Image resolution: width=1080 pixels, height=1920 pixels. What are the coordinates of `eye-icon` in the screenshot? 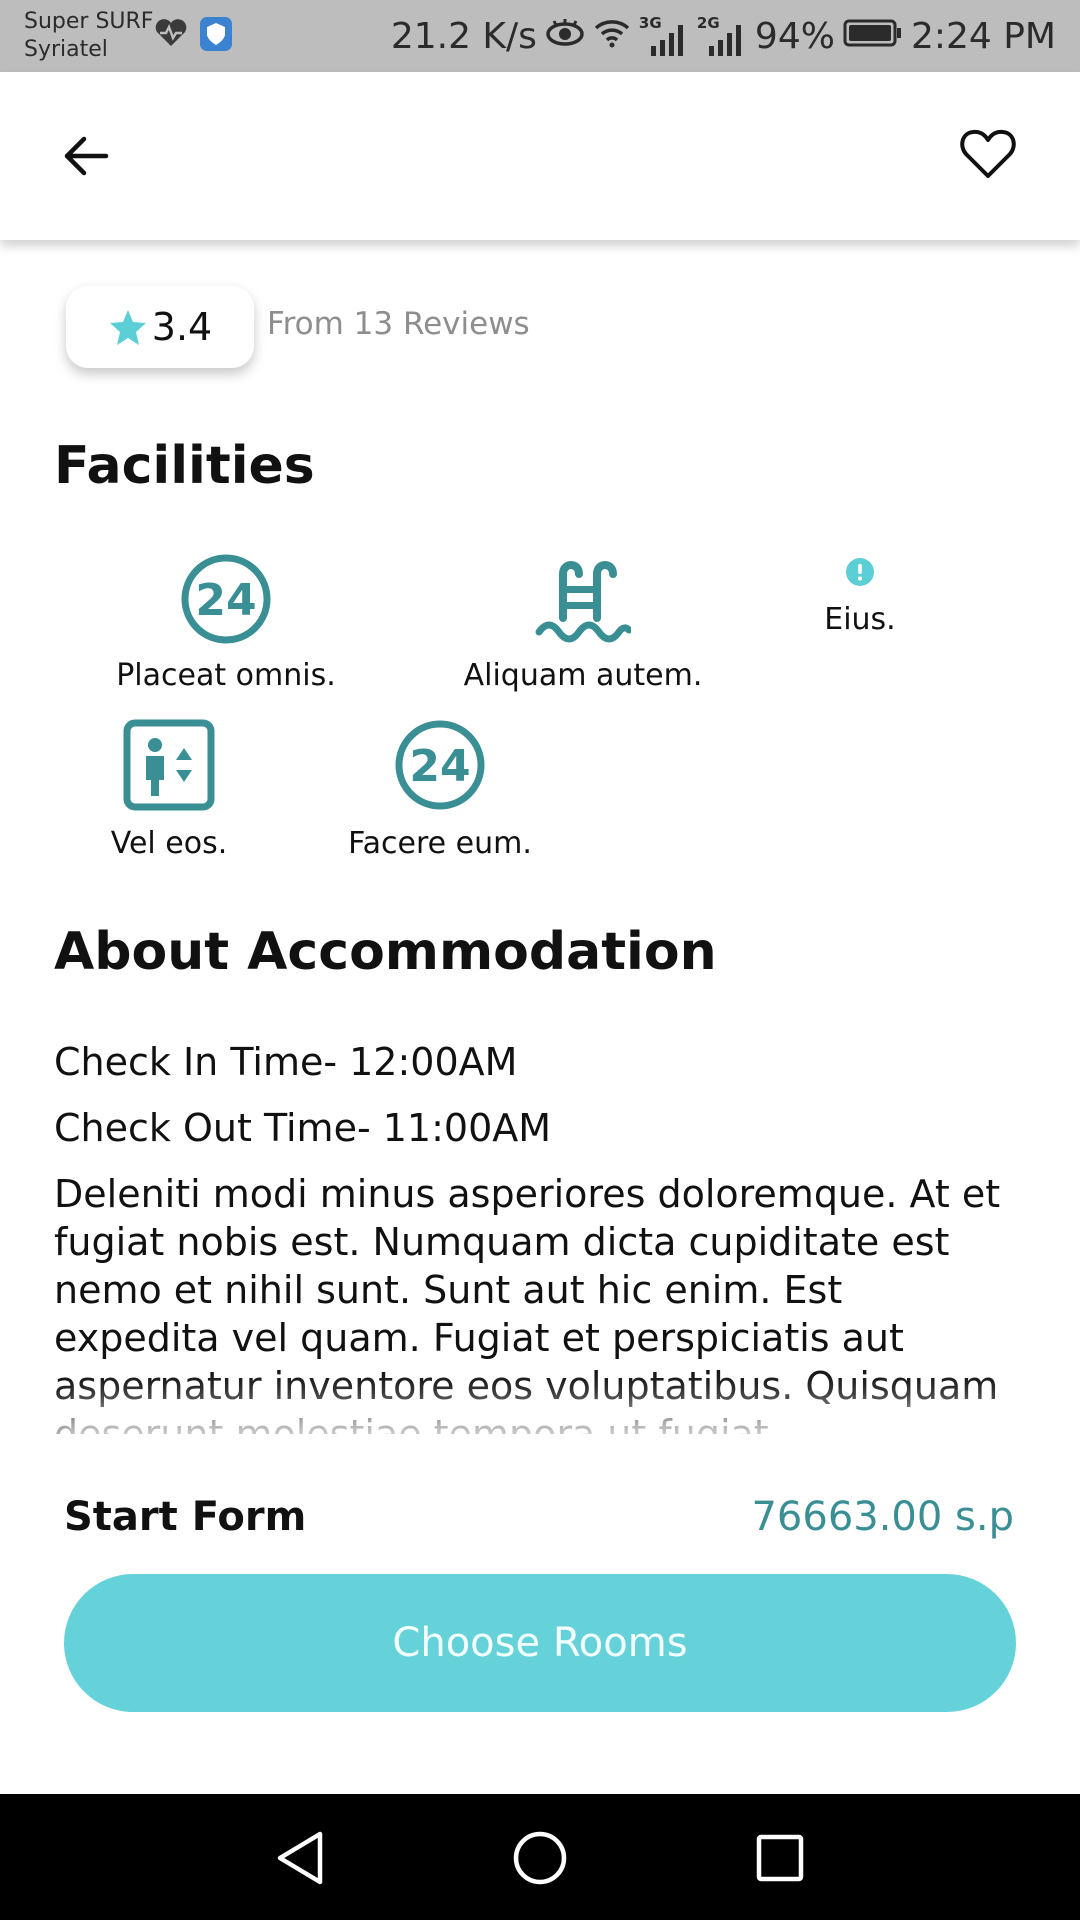 It's located at (565, 36).